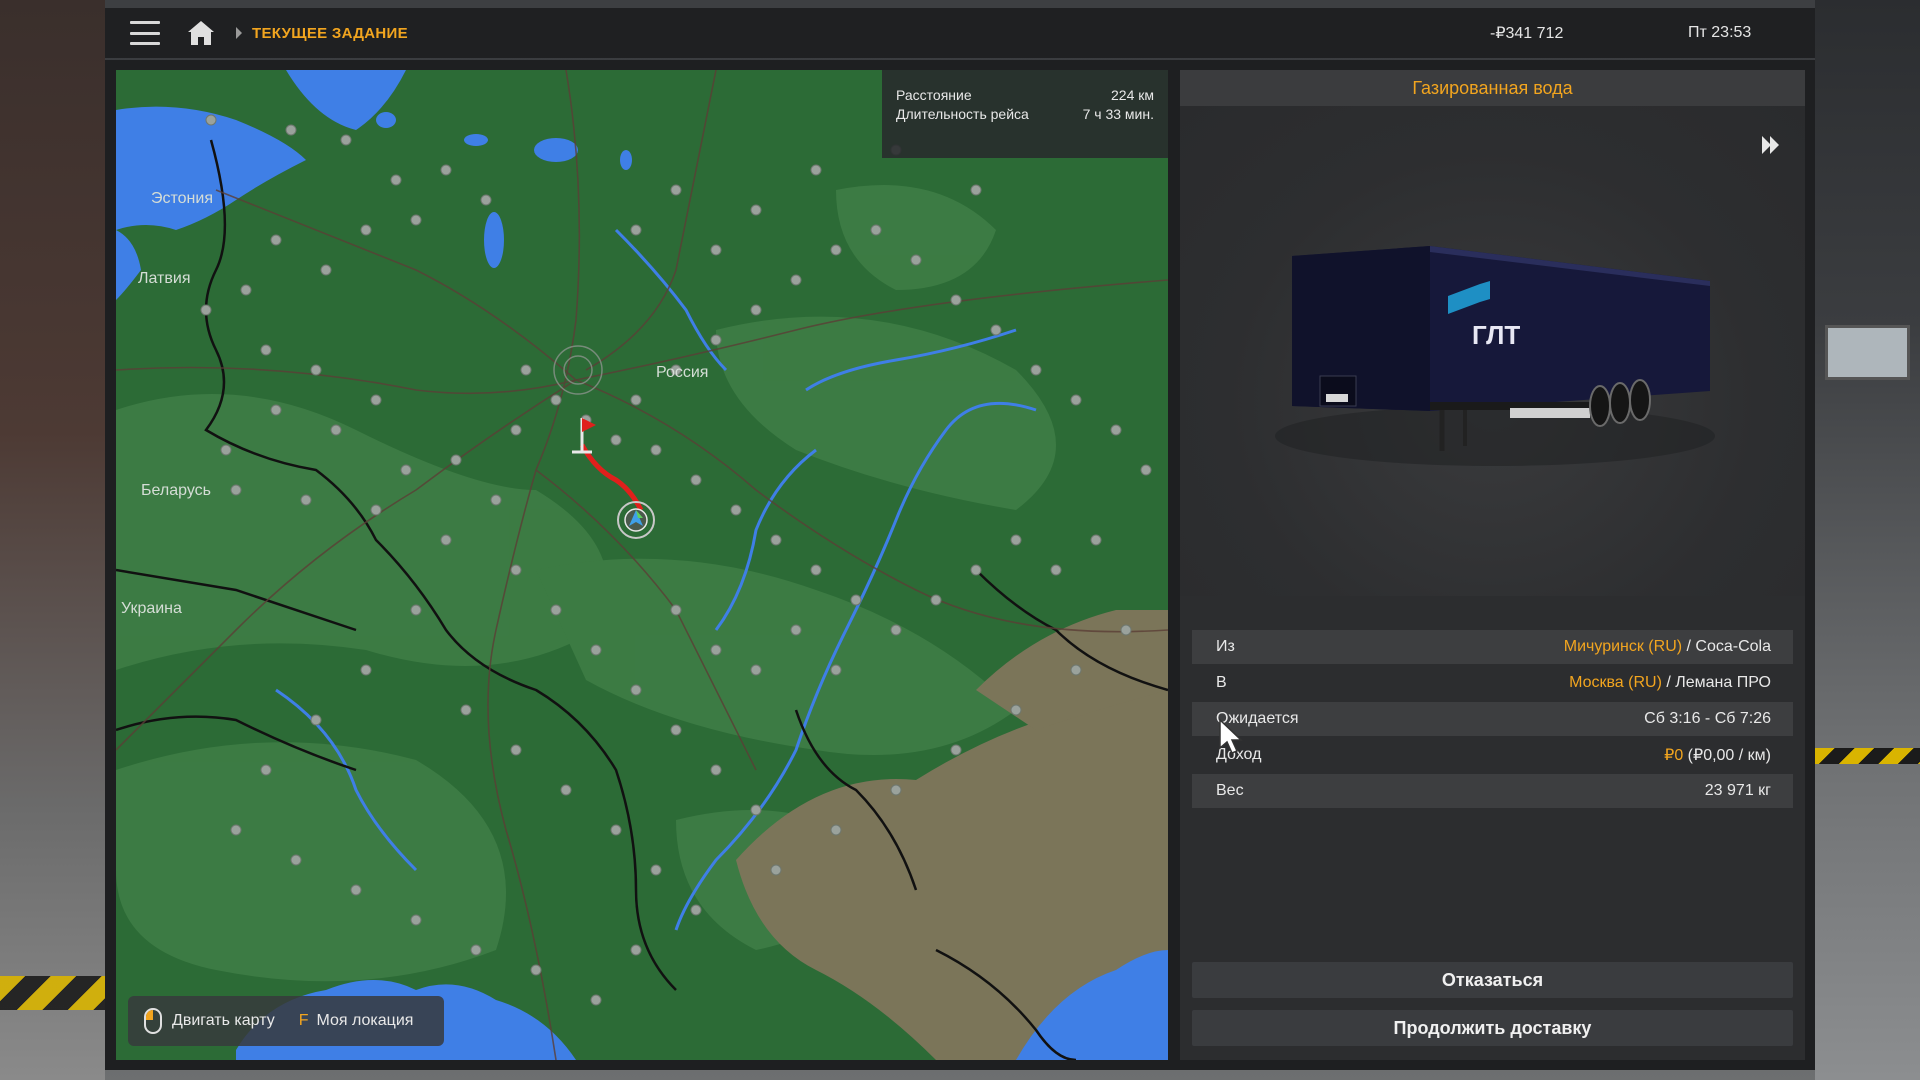 This screenshot has width=1920, height=1080. What do you see at coordinates (145, 33) in the screenshot?
I see `hamburger-icon` at bounding box center [145, 33].